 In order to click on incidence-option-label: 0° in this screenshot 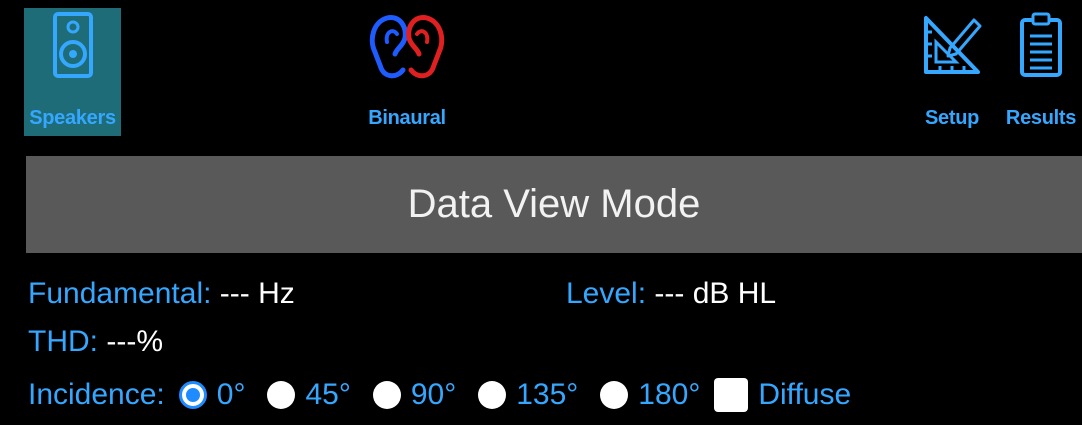, I will do `click(231, 394)`.